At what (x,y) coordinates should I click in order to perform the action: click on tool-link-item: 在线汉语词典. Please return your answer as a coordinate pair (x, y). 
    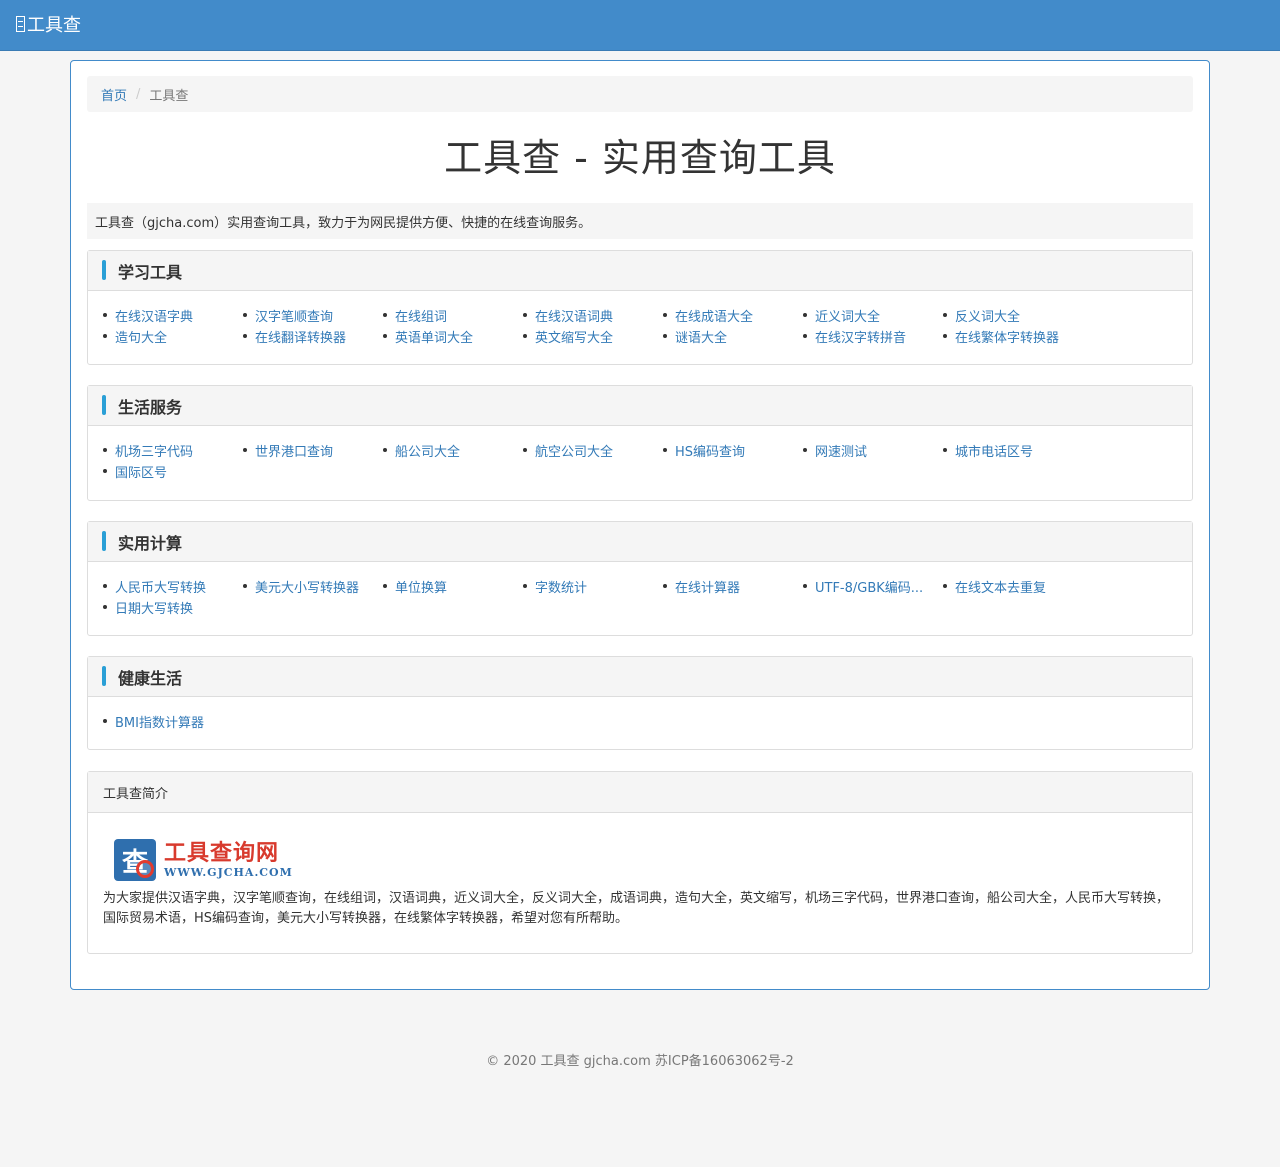
    Looking at the image, I should click on (593, 315).